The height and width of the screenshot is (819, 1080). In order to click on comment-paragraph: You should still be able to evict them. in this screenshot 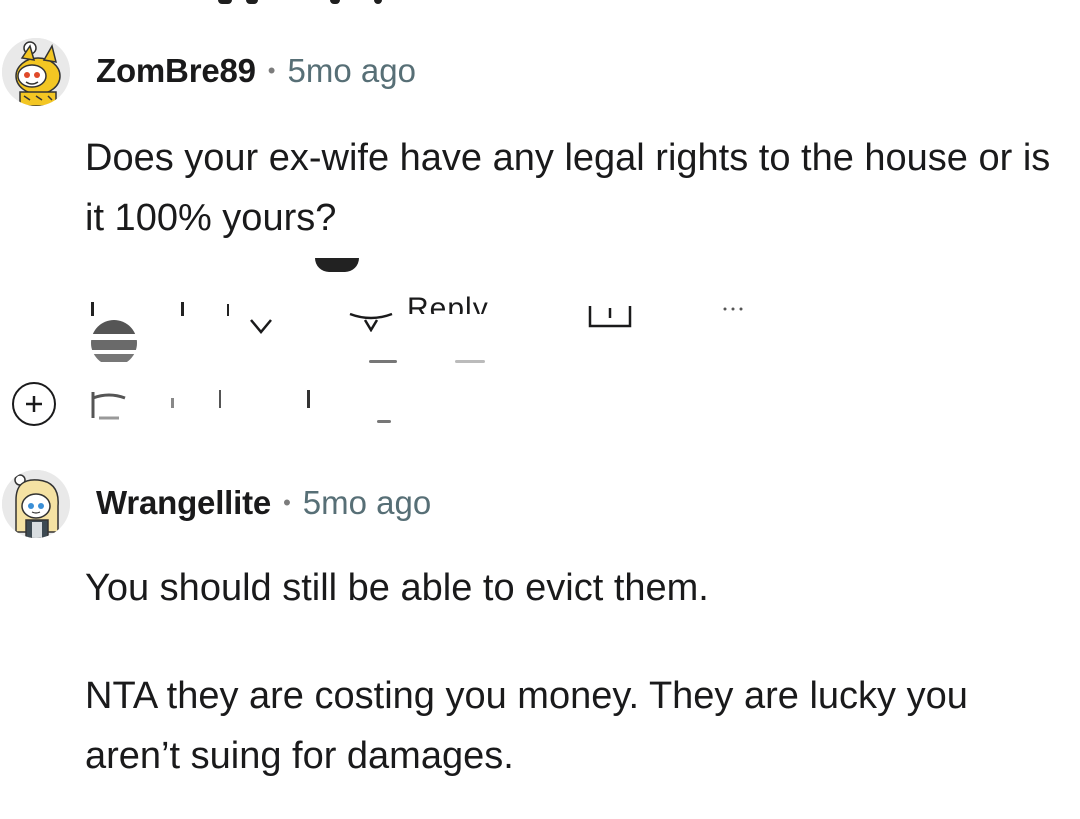, I will do `click(397, 588)`.